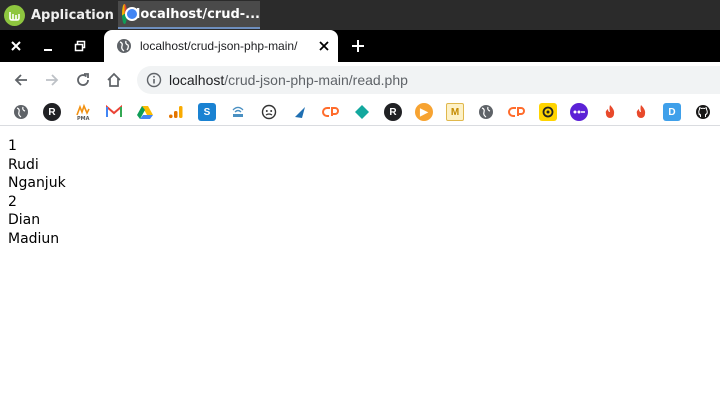 The width and height of the screenshot is (720, 405). Describe the element at coordinates (37, 192) in the screenshot. I see `page-content: 1 Rudi Nganjuk 2 Dian Madiun` at that location.